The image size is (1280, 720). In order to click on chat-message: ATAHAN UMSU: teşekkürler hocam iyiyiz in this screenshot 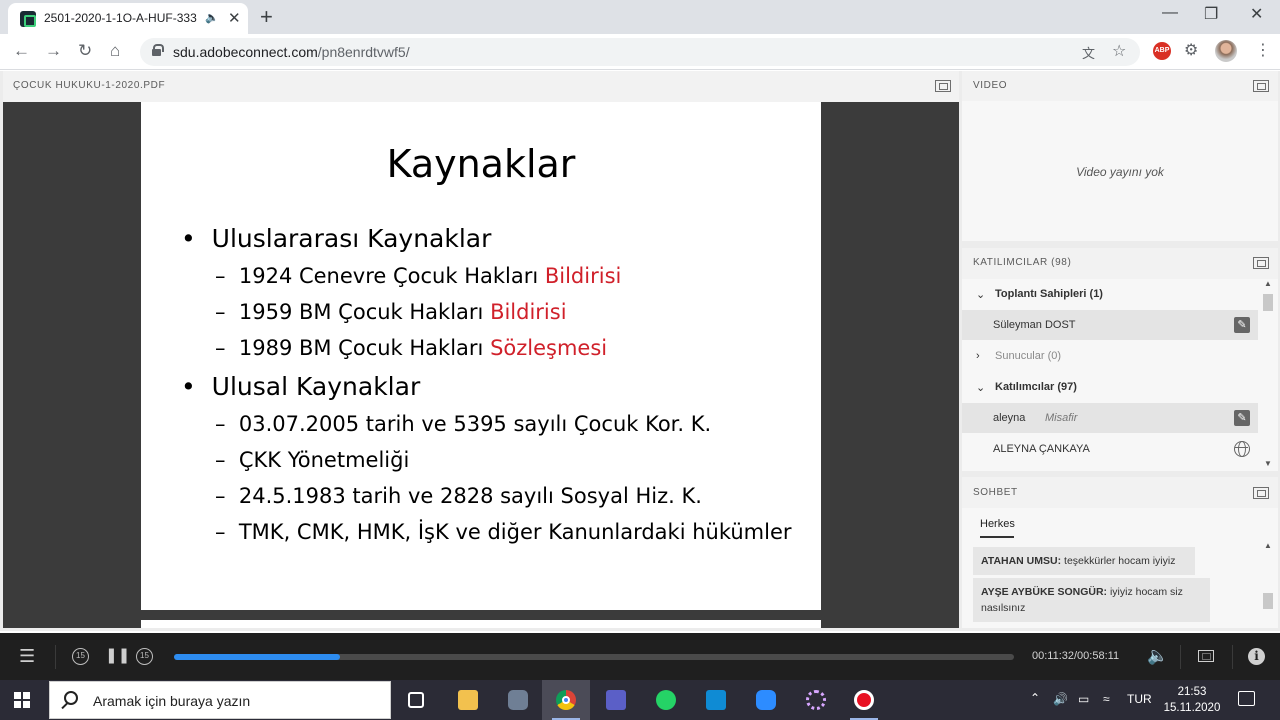, I will do `click(1084, 561)`.